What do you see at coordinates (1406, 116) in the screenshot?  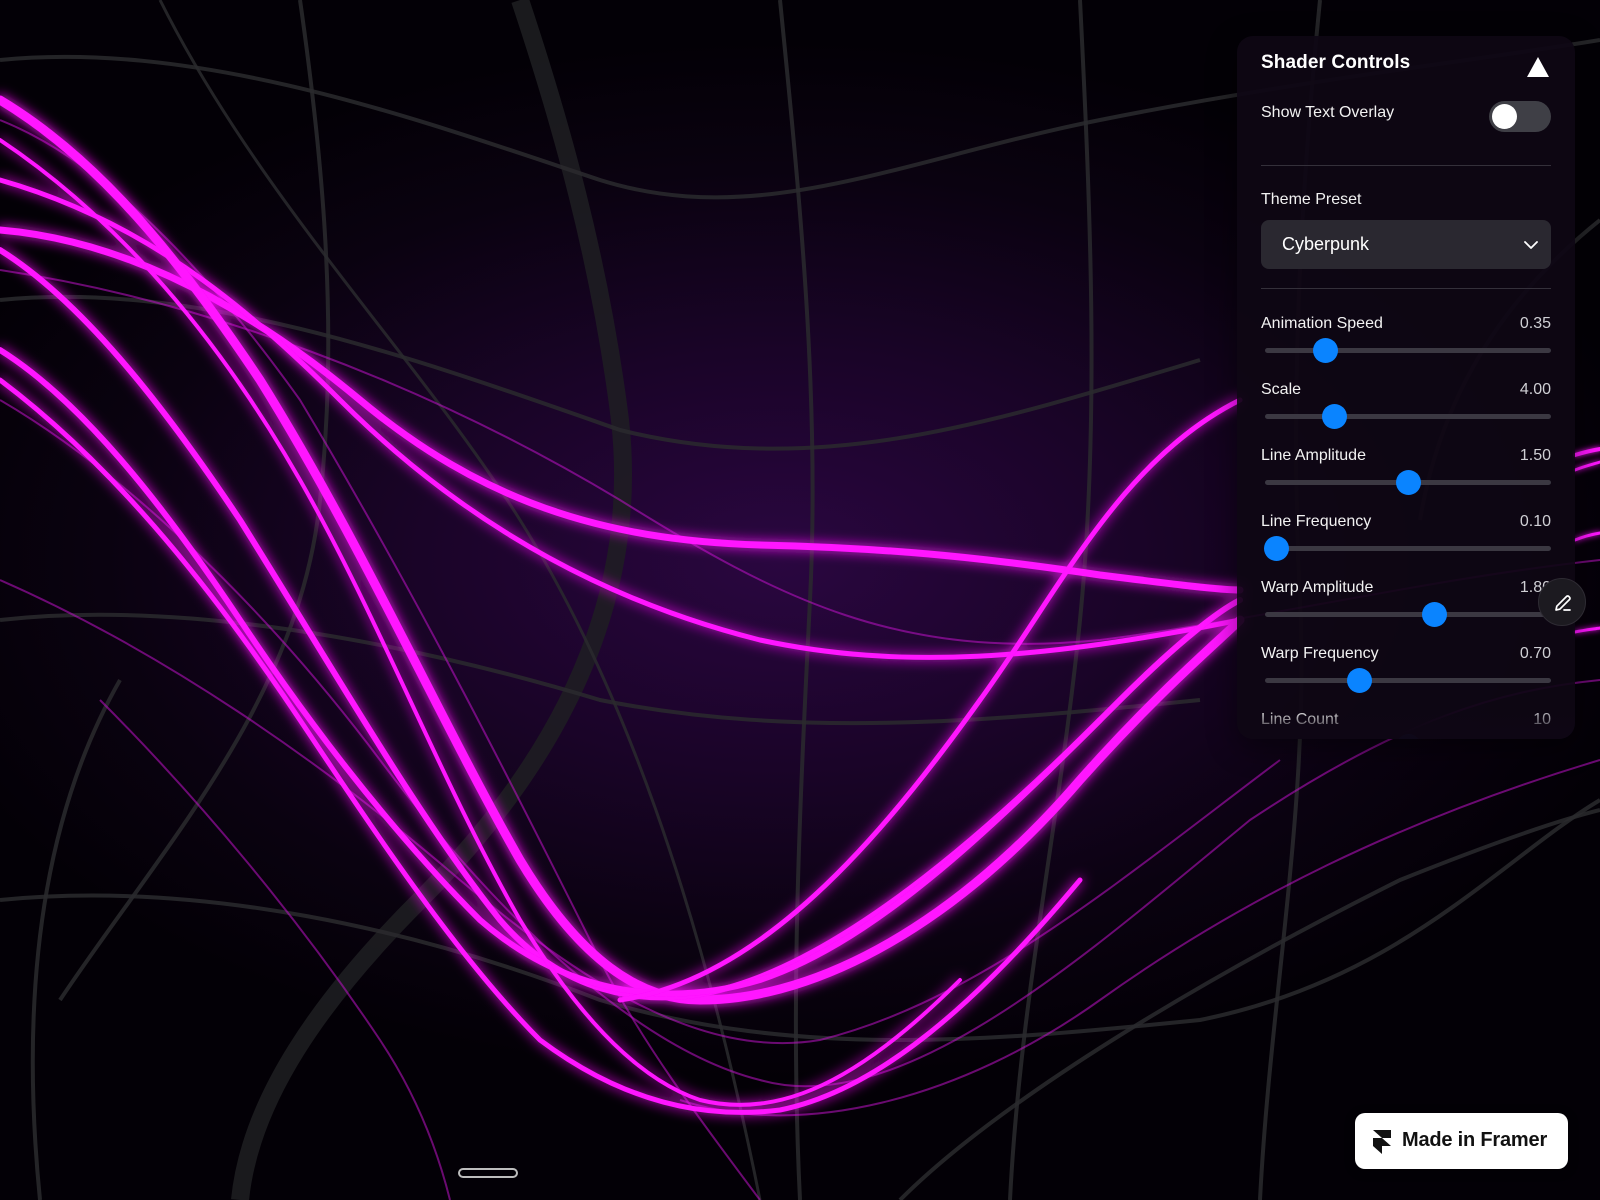 I see `text-overlay-row: Show Text Overlay` at bounding box center [1406, 116].